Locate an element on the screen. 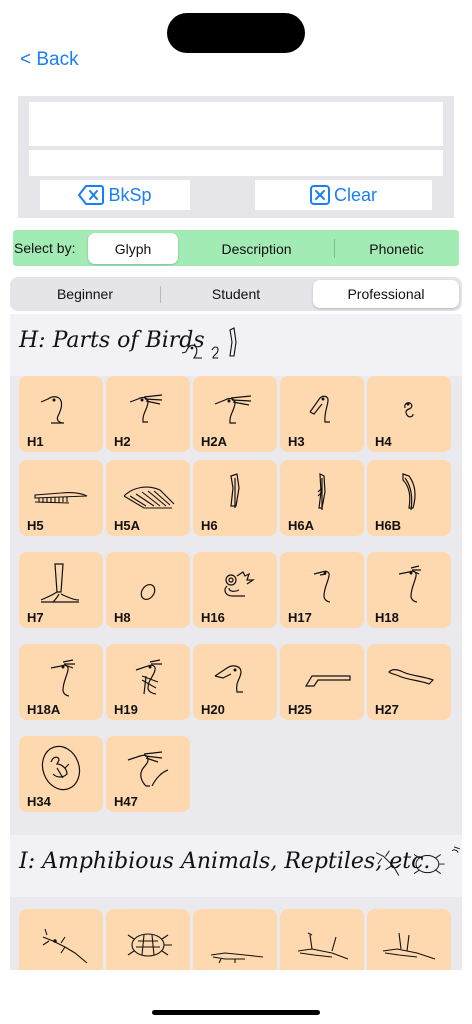 The image size is (472, 1024). feather-variant-glyph-icon is located at coordinates (321, 491).